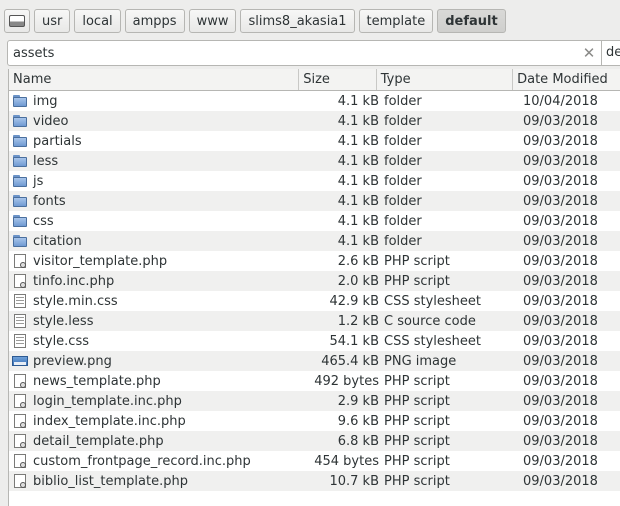 The height and width of the screenshot is (506, 620). What do you see at coordinates (97, 21) in the screenshot?
I see `breadcrumb-local: local` at bounding box center [97, 21].